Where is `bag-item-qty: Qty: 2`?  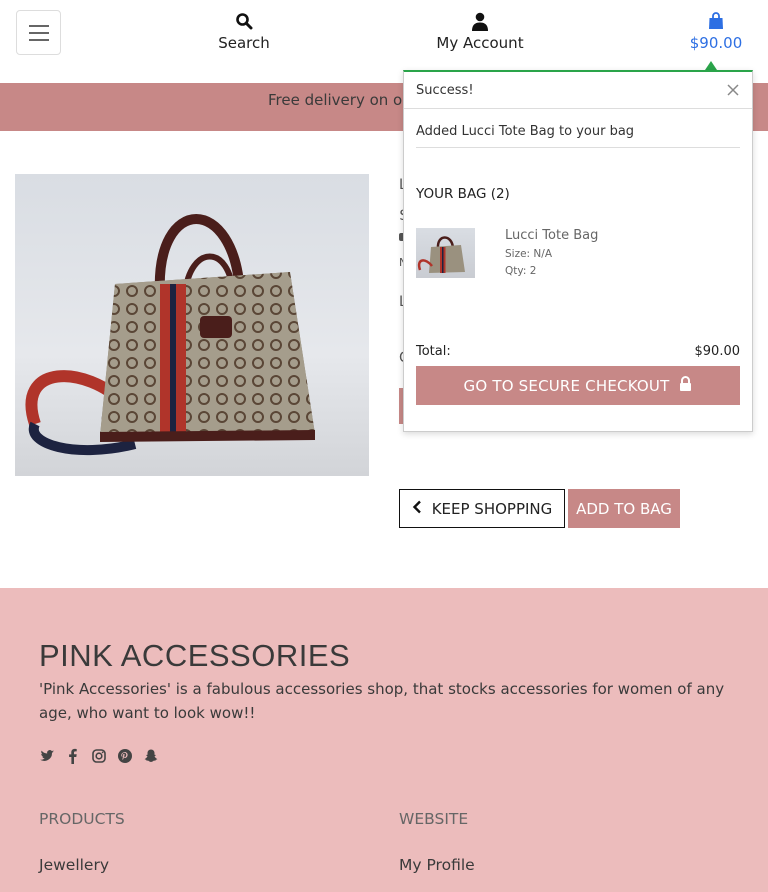 bag-item-qty: Qty: 2 is located at coordinates (521, 271).